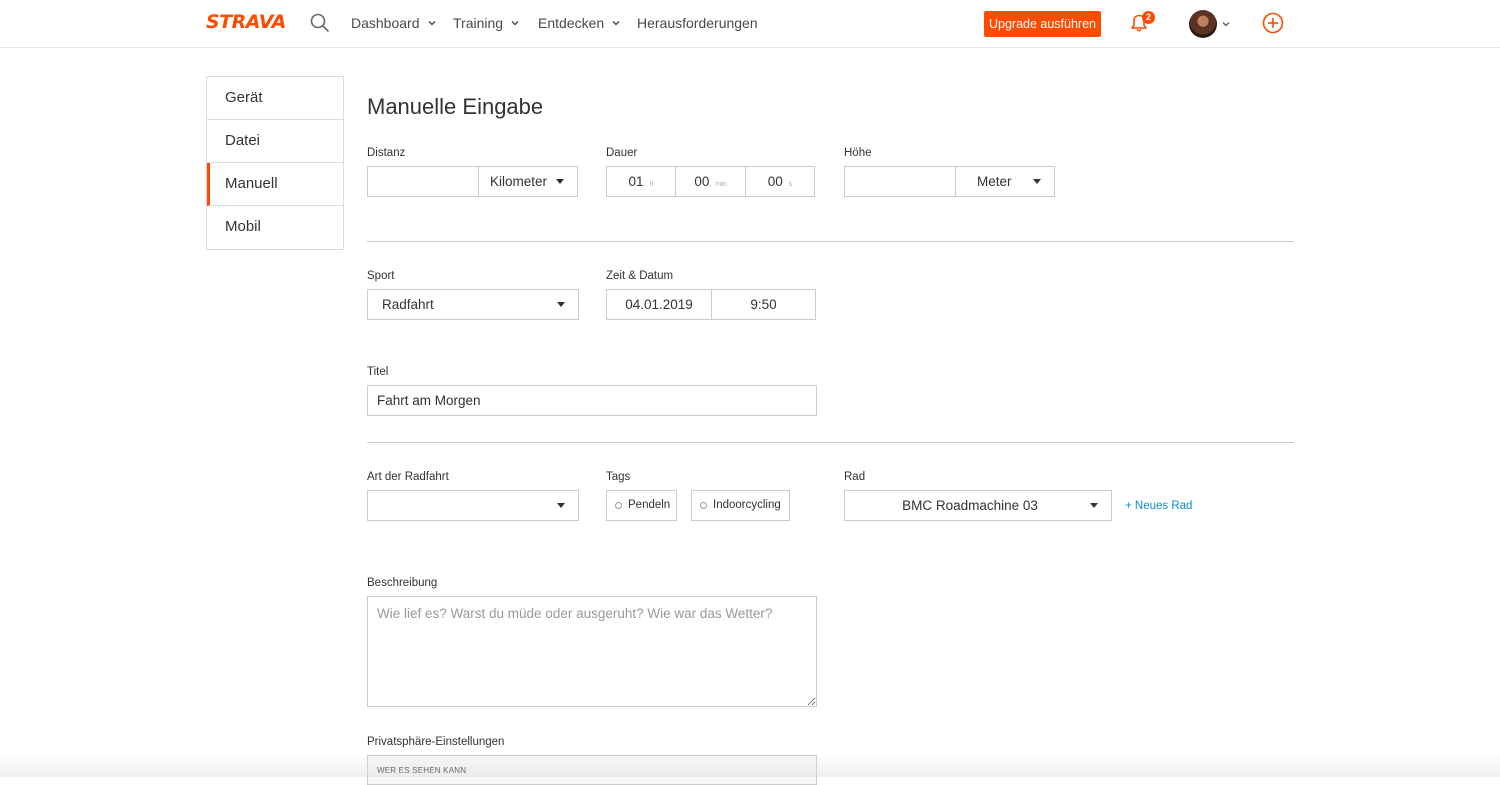 The image size is (1500, 785). Describe the element at coordinates (381, 276) in the screenshot. I see `sport-label: Sport` at that location.